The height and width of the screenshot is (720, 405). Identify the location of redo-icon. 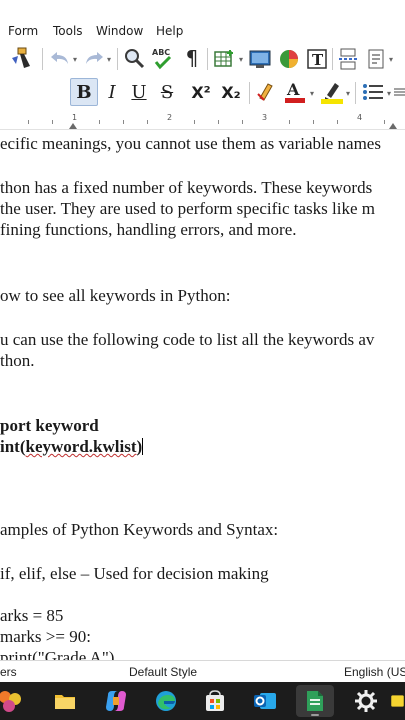
(94, 58).